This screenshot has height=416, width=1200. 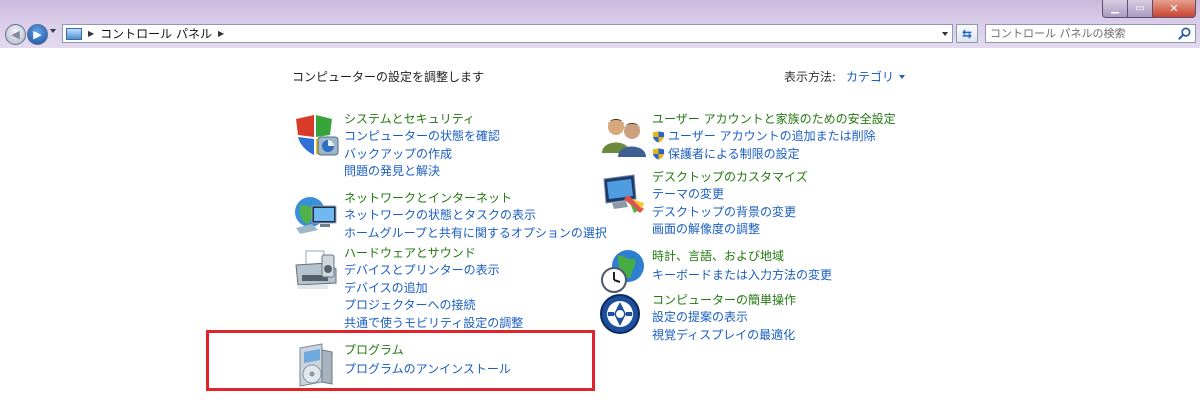 I want to click on search-box, so click(x=1090, y=33).